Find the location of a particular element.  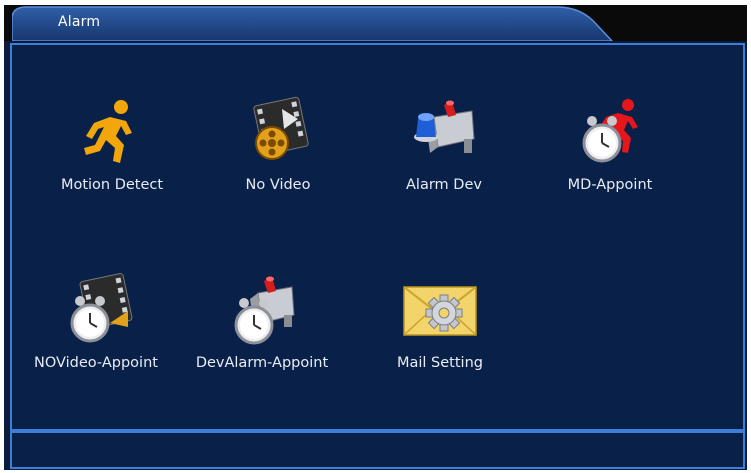

mail-gear-icon is located at coordinates (440, 310).